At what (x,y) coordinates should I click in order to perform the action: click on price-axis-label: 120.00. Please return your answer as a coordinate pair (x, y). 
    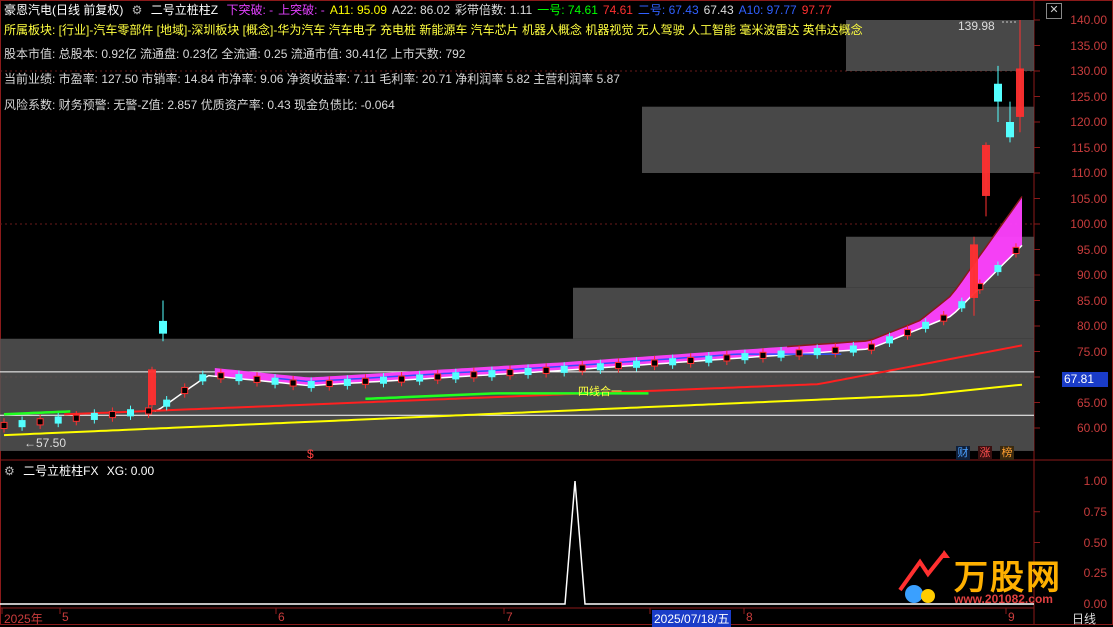
    Looking at the image, I should click on (1088, 122).